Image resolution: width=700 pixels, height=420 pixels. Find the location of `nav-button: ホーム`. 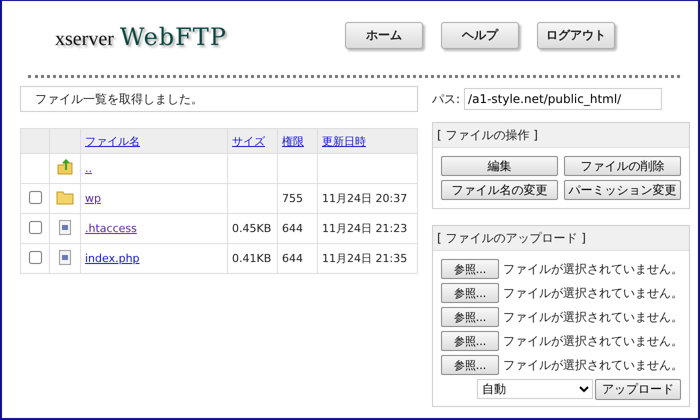

nav-button: ホーム is located at coordinates (383, 35).